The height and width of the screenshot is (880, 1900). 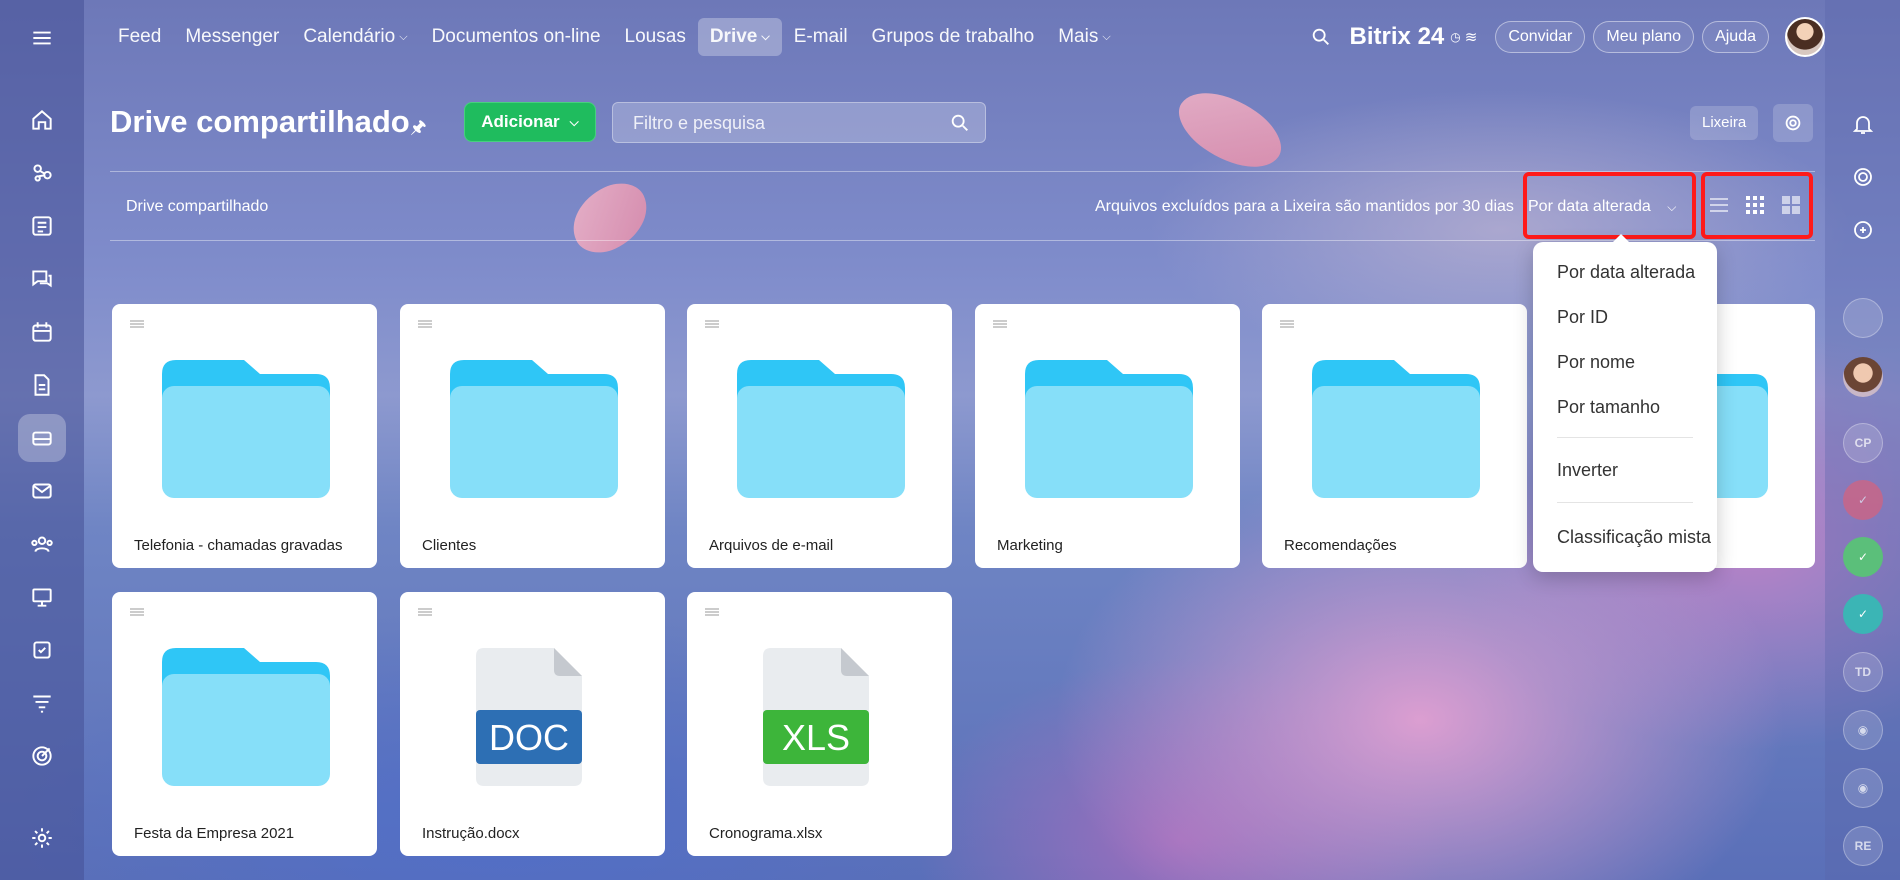 I want to click on trash-button: Lixeira, so click(x=1724, y=123).